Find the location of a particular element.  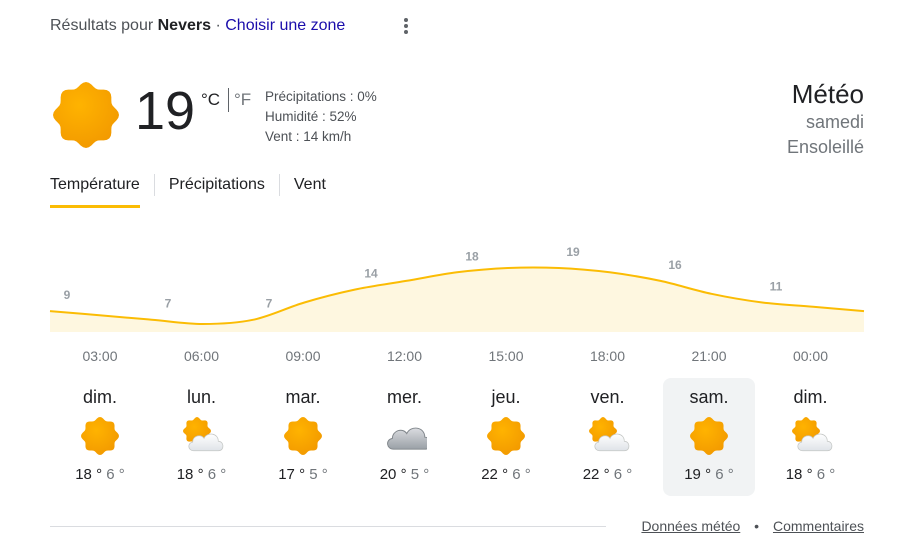

day-forecast-6: sam. 19 ° 6 ° is located at coordinates (709, 437).